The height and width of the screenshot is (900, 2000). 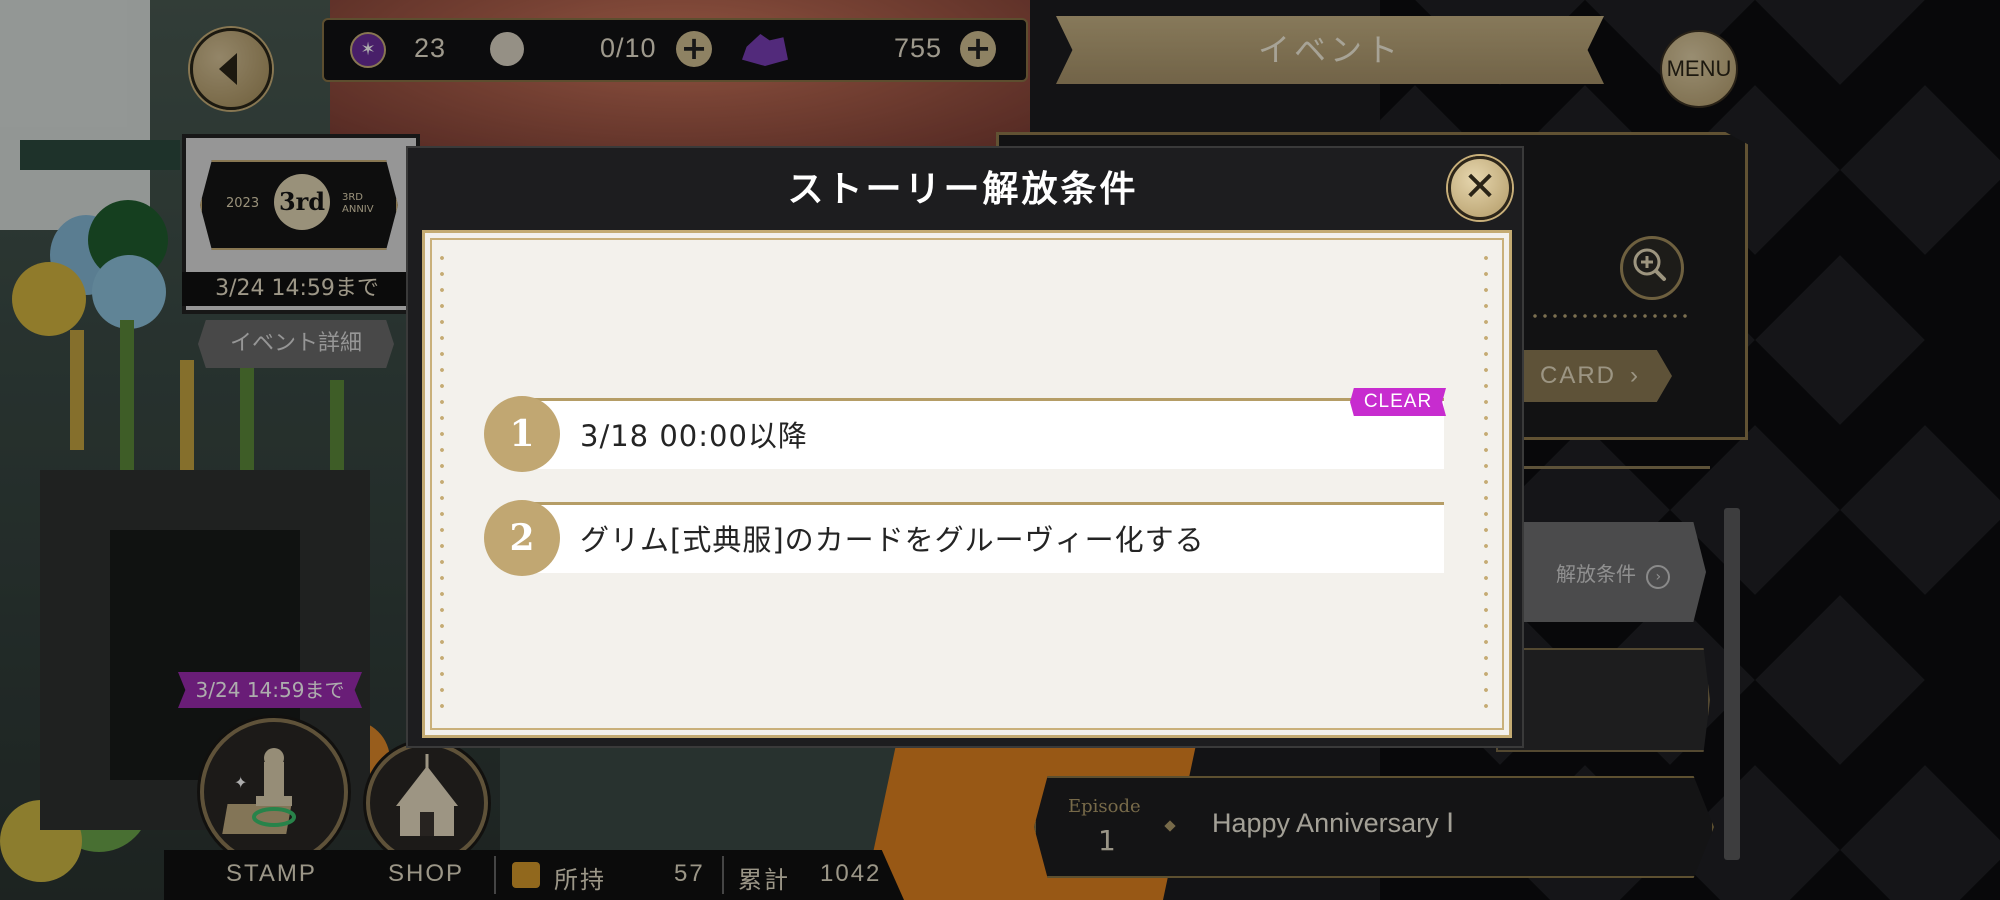 I want to click on modal-title: ストーリー解放条件, so click(x=963, y=189).